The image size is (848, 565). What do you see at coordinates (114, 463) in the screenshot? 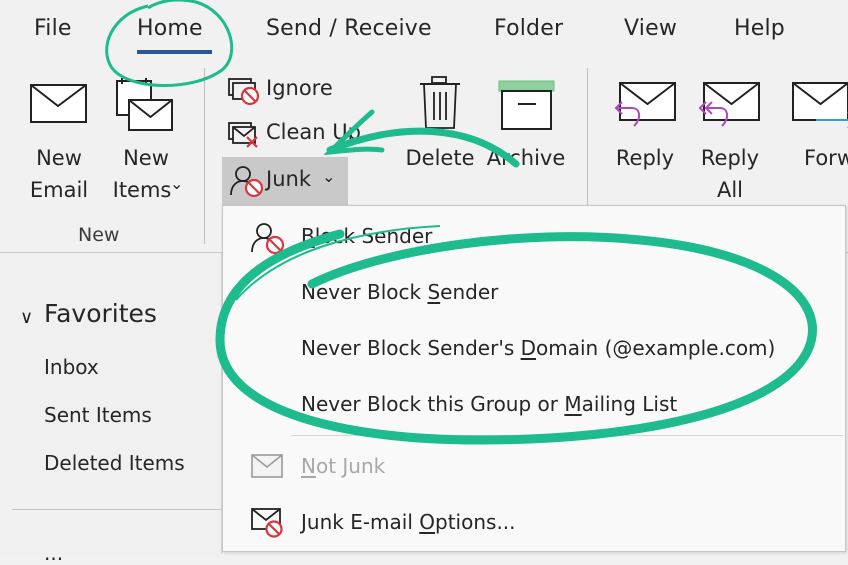
I see `nav-item-deleted-items: Deleted Items` at bounding box center [114, 463].